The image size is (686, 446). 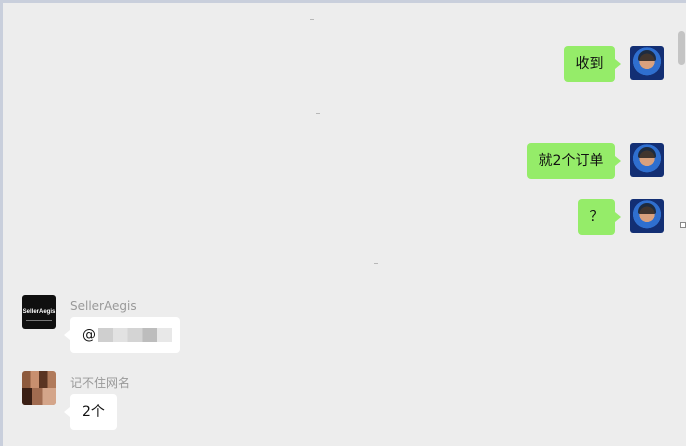 What do you see at coordinates (39, 388) in the screenshot?
I see `user-avatar` at bounding box center [39, 388].